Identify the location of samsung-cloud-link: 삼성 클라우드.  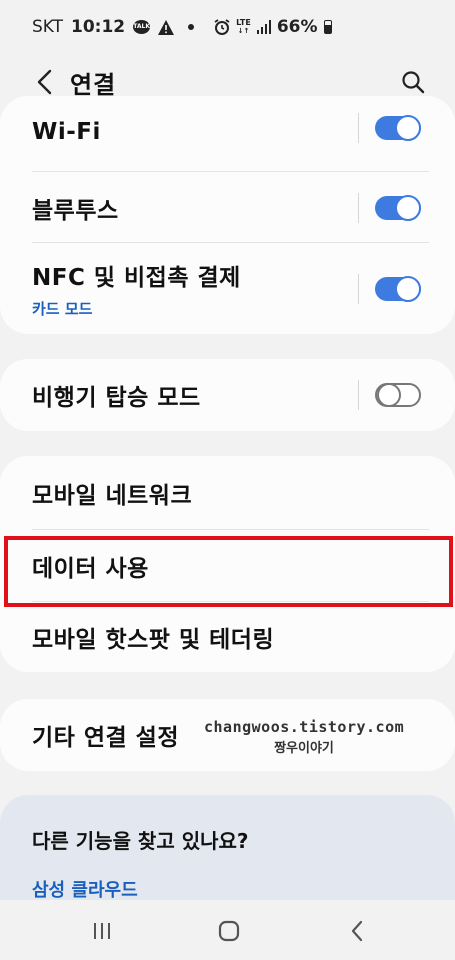
(85, 889).